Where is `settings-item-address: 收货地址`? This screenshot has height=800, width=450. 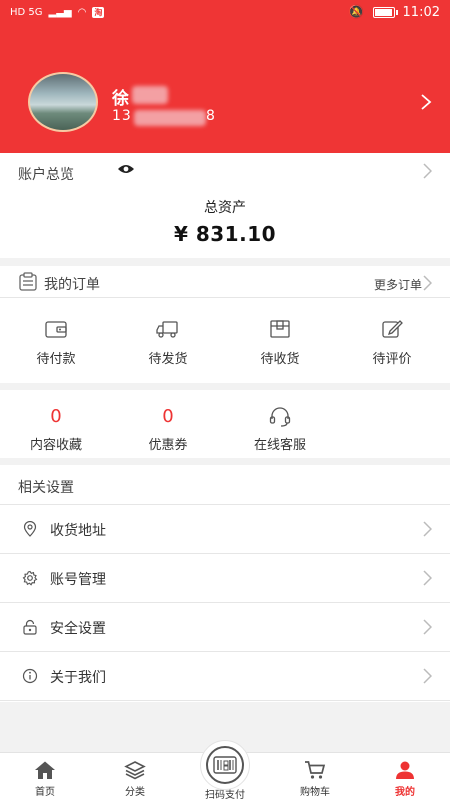 settings-item-address: 收货地址 is located at coordinates (225, 529).